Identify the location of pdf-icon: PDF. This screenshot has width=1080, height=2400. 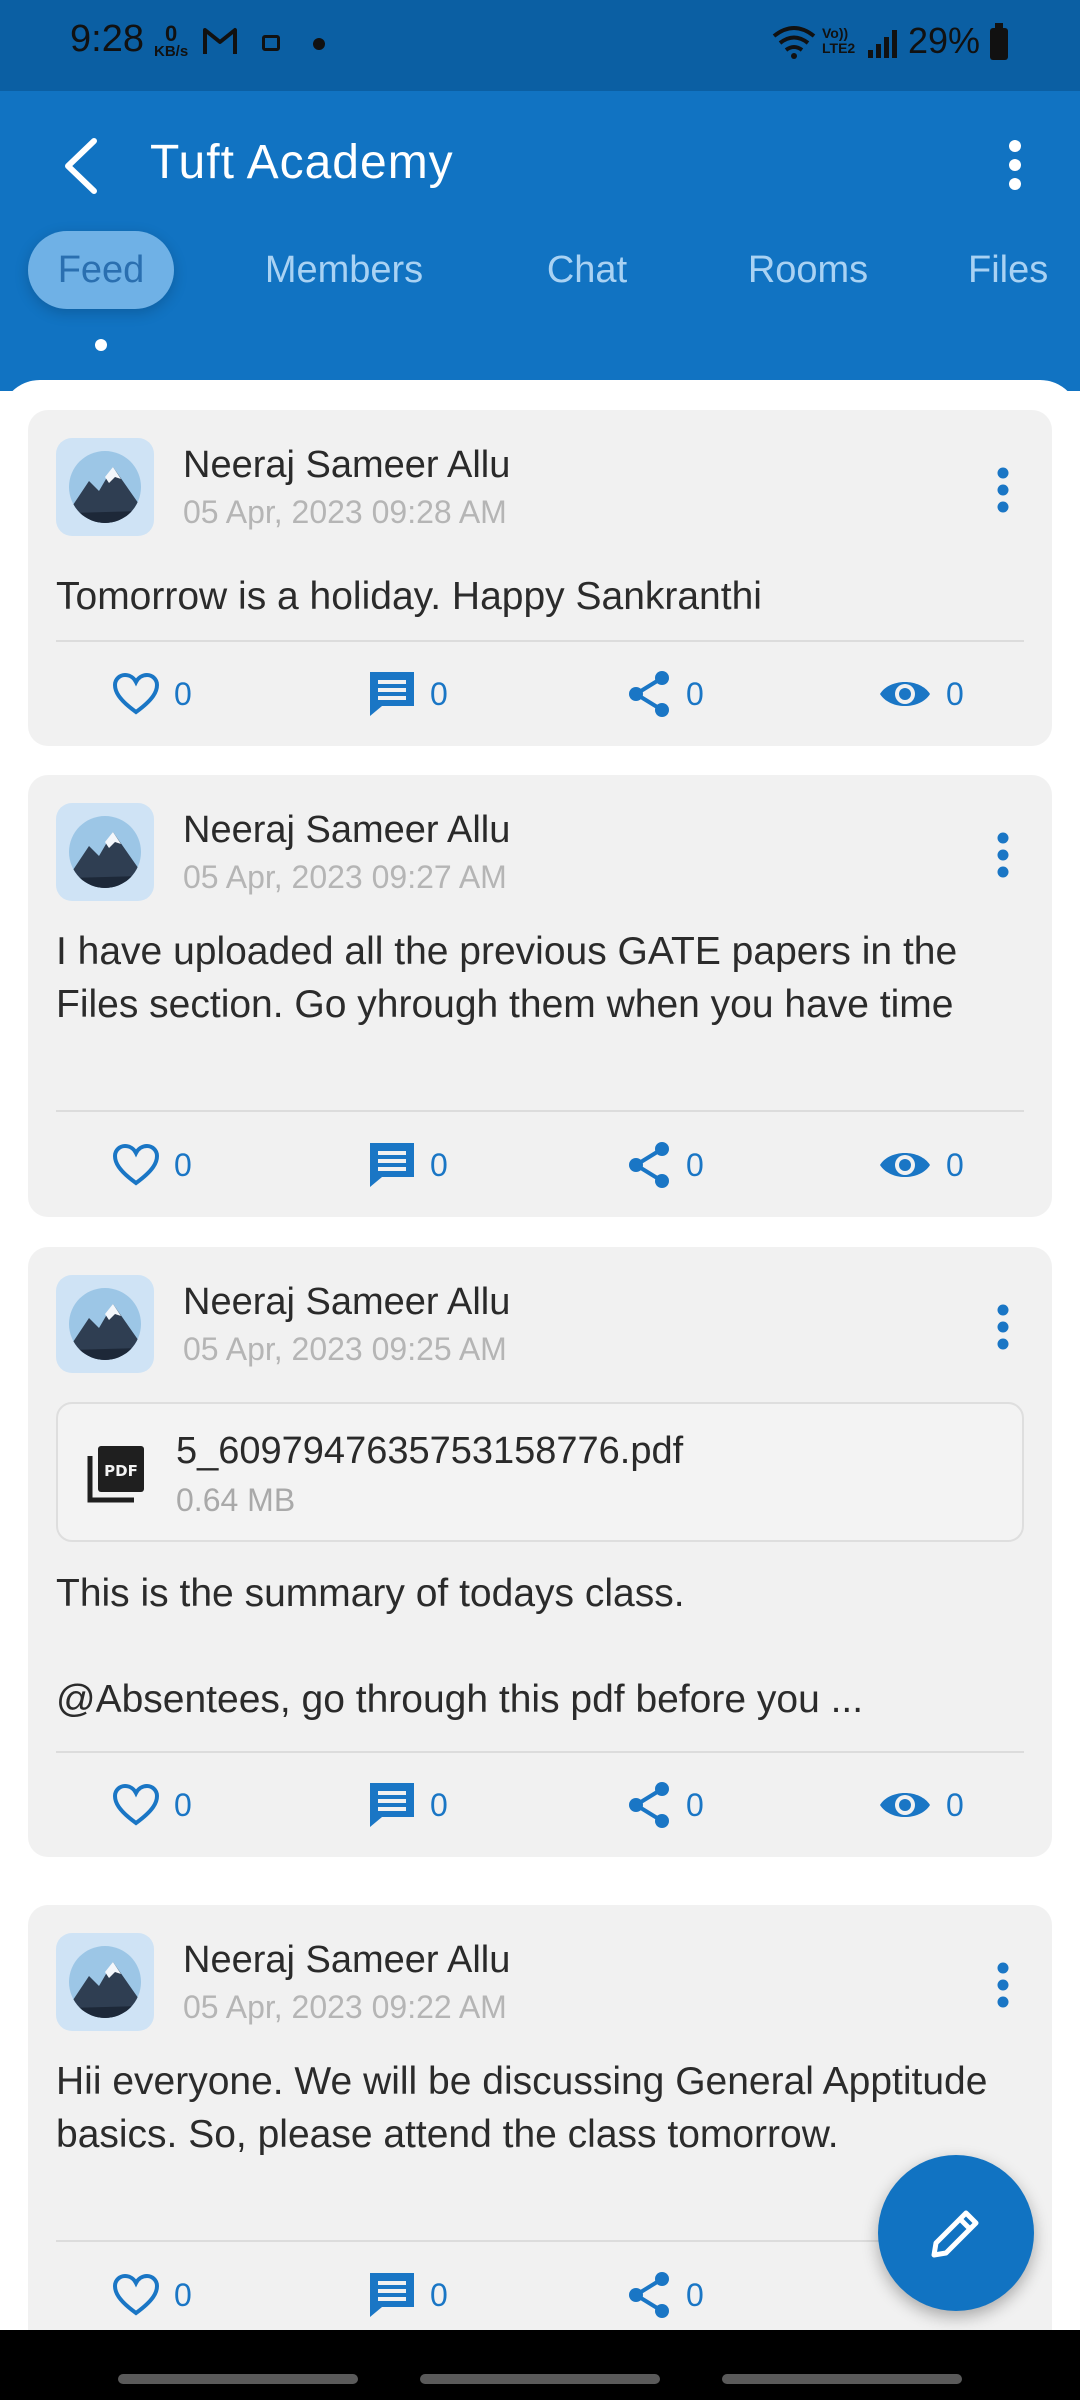
(116, 1476).